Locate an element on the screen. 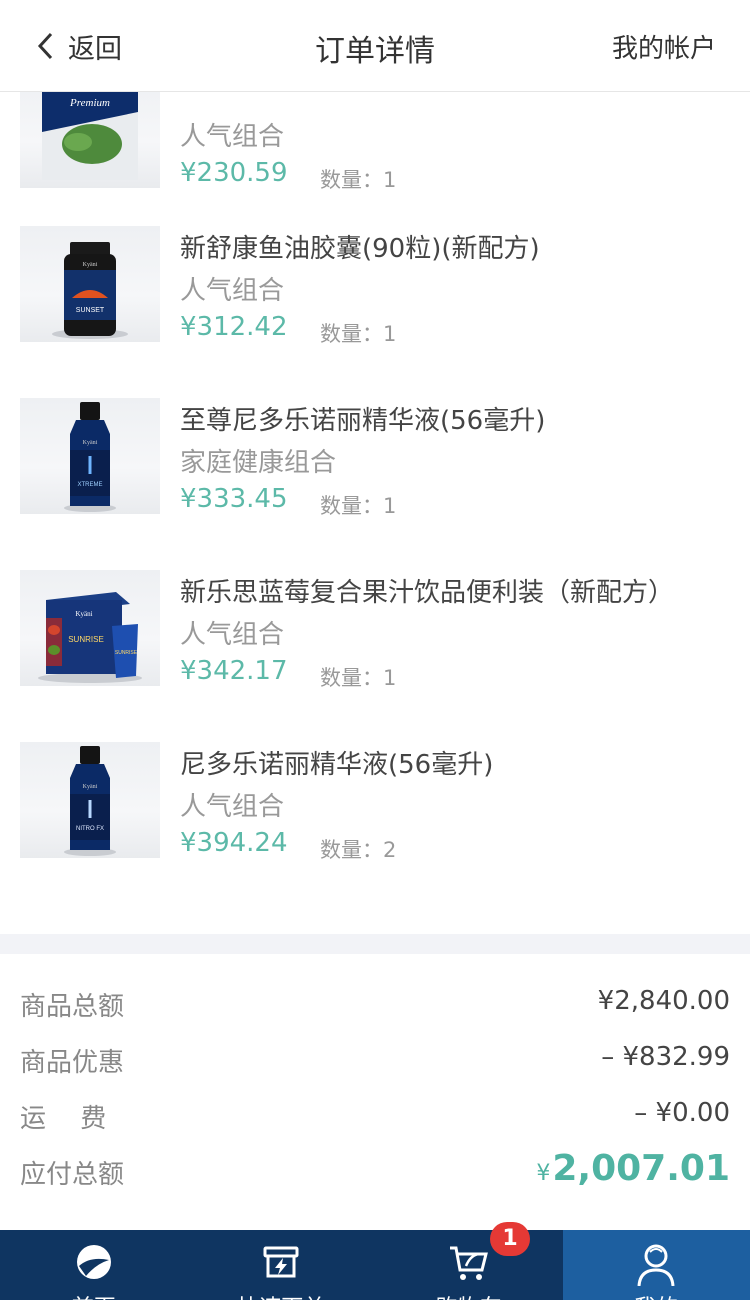 This screenshot has height=1300, width=750. shipping-value: – ¥0.00 is located at coordinates (682, 1113).